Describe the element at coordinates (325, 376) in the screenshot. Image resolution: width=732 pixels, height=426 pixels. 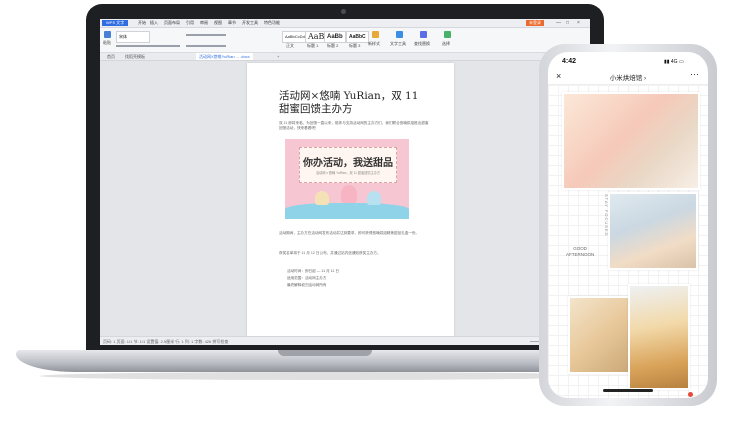
I see `laptop-shadow` at that location.